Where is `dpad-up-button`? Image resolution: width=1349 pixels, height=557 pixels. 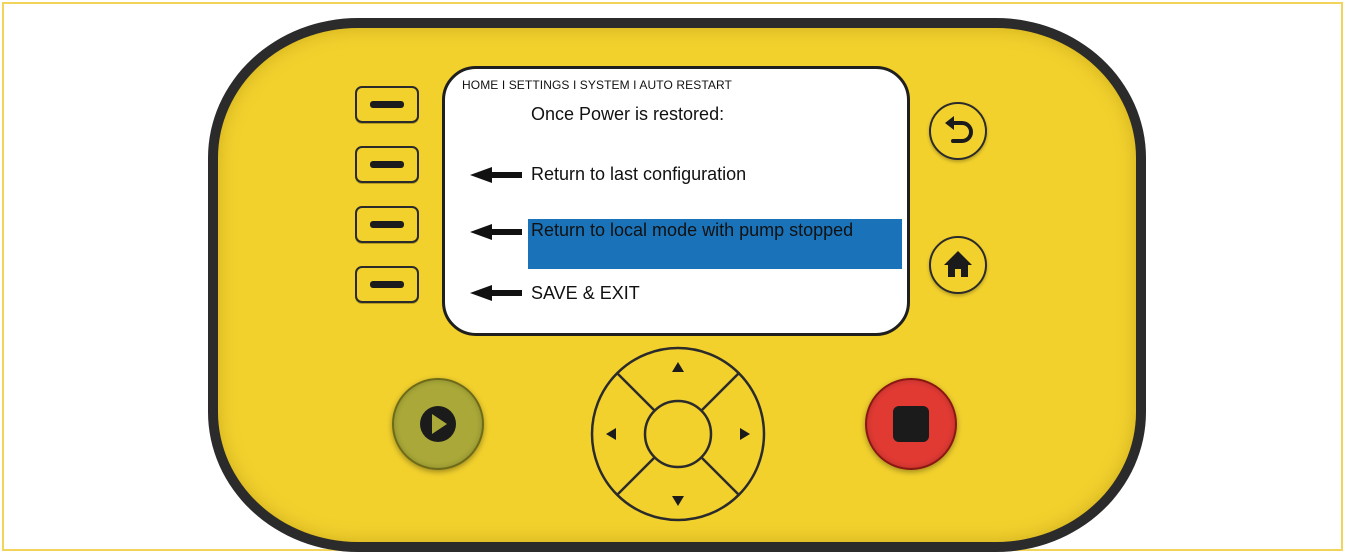
dpad-up-button is located at coordinates (678, 373).